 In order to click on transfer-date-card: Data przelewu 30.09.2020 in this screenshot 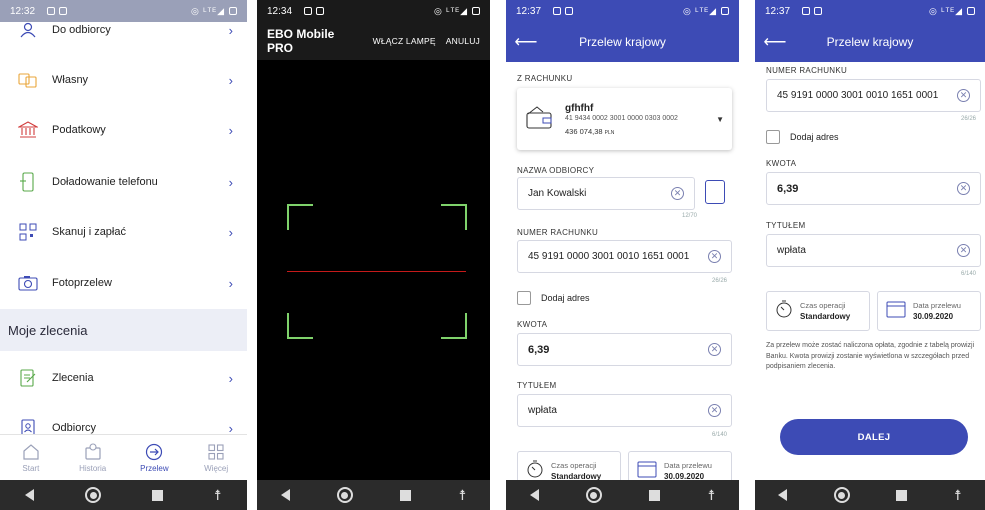, I will do `click(929, 311)`.